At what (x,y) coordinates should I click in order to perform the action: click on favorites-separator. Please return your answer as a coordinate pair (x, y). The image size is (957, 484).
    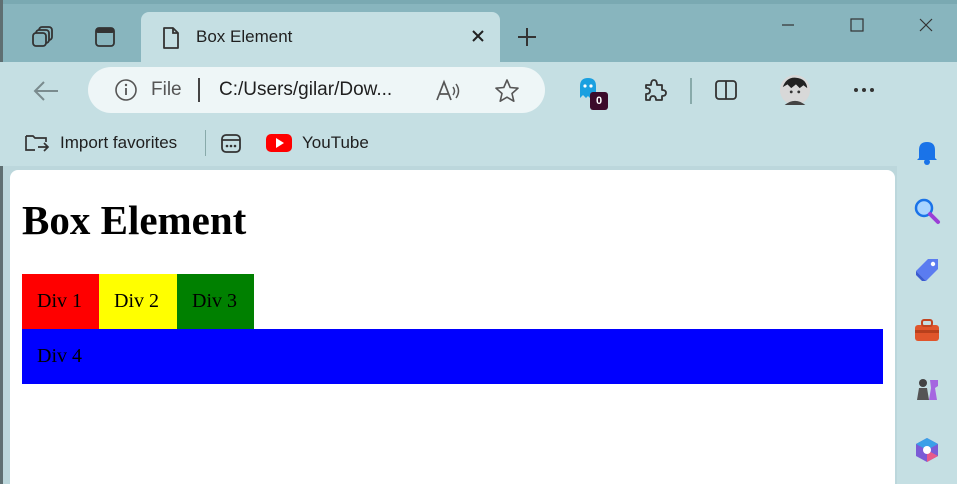
    Looking at the image, I should click on (205, 143).